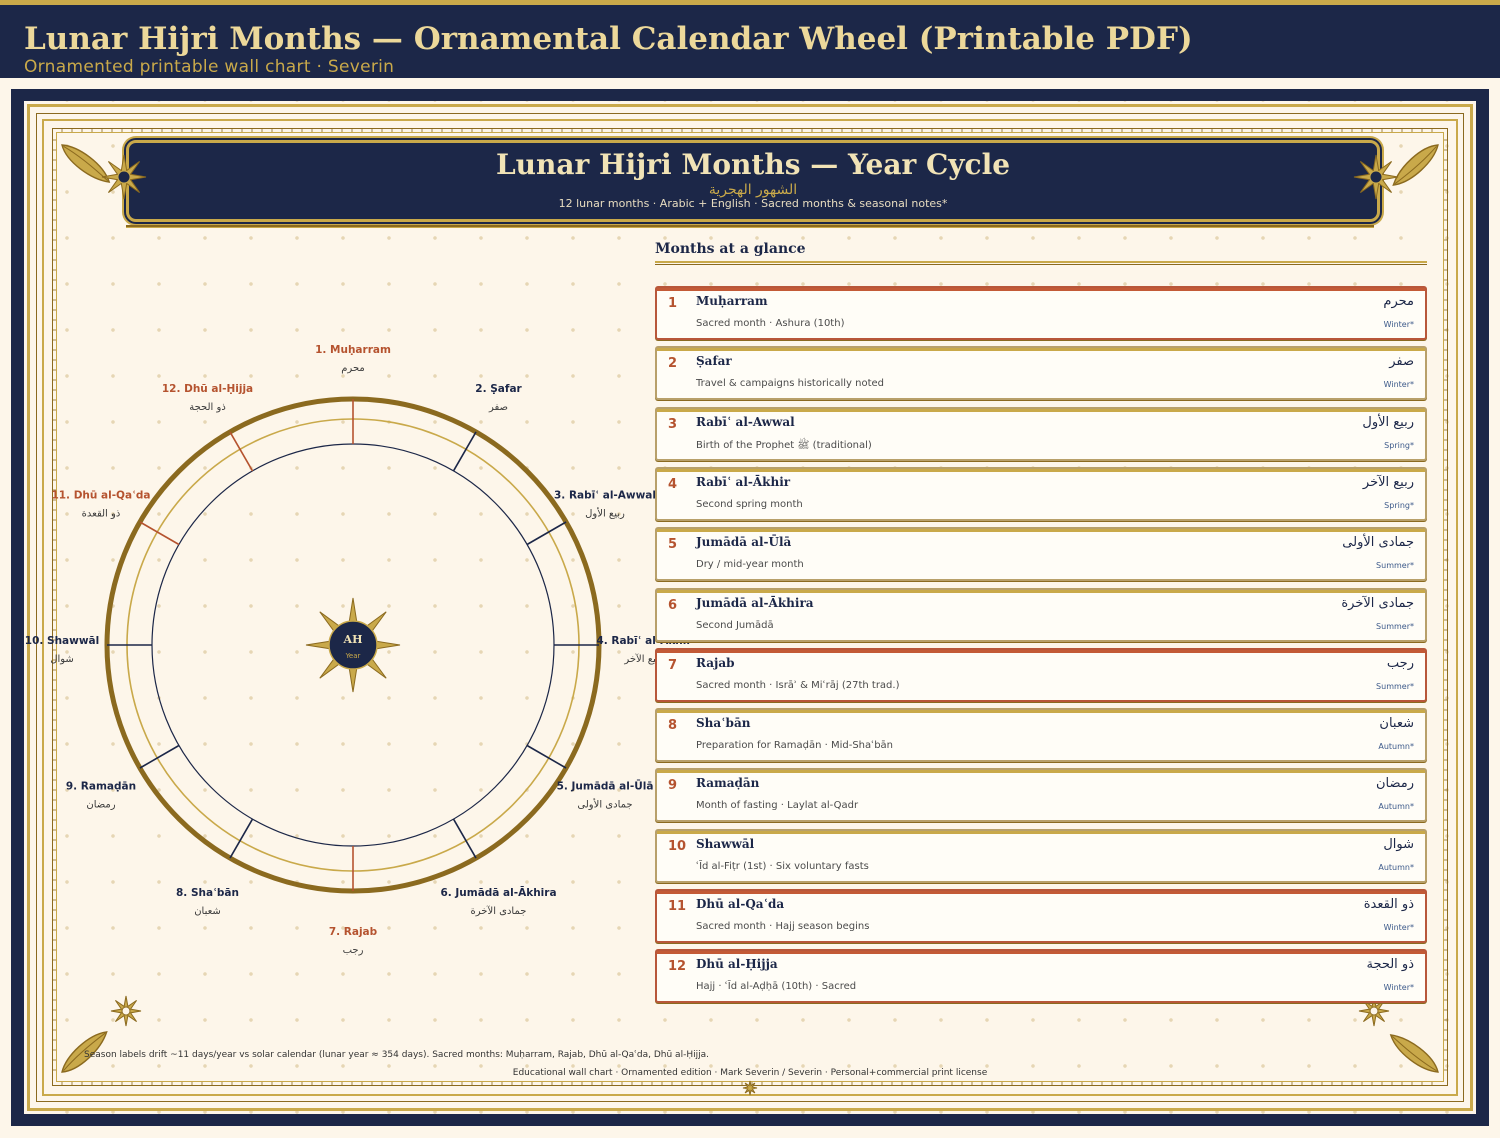 This screenshot has height=1138, width=1500. I want to click on month-note: Sacred month · Ashura (10th), so click(770, 323).